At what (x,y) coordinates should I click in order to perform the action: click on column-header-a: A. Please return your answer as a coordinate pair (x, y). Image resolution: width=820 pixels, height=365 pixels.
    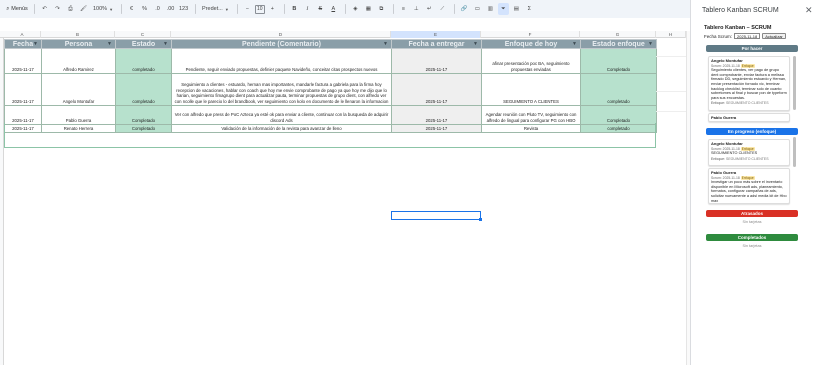
    Looking at the image, I should click on (22, 34).